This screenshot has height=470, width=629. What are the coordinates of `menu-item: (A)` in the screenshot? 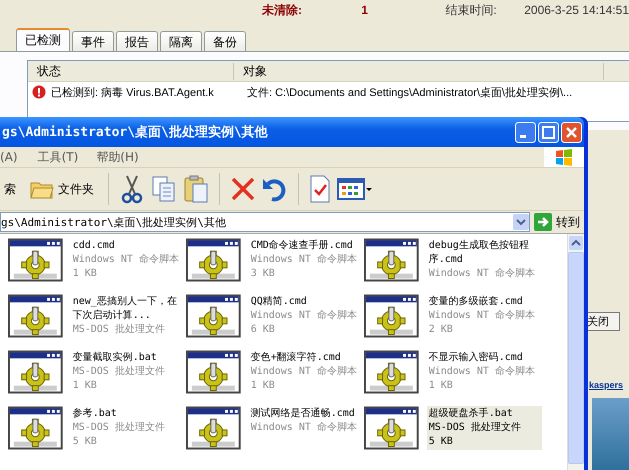 It's located at (9, 157).